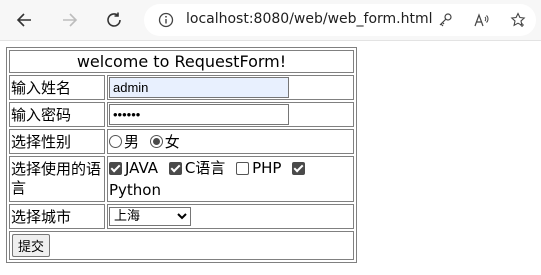 The image size is (541, 275). I want to click on name-input, so click(199, 87).